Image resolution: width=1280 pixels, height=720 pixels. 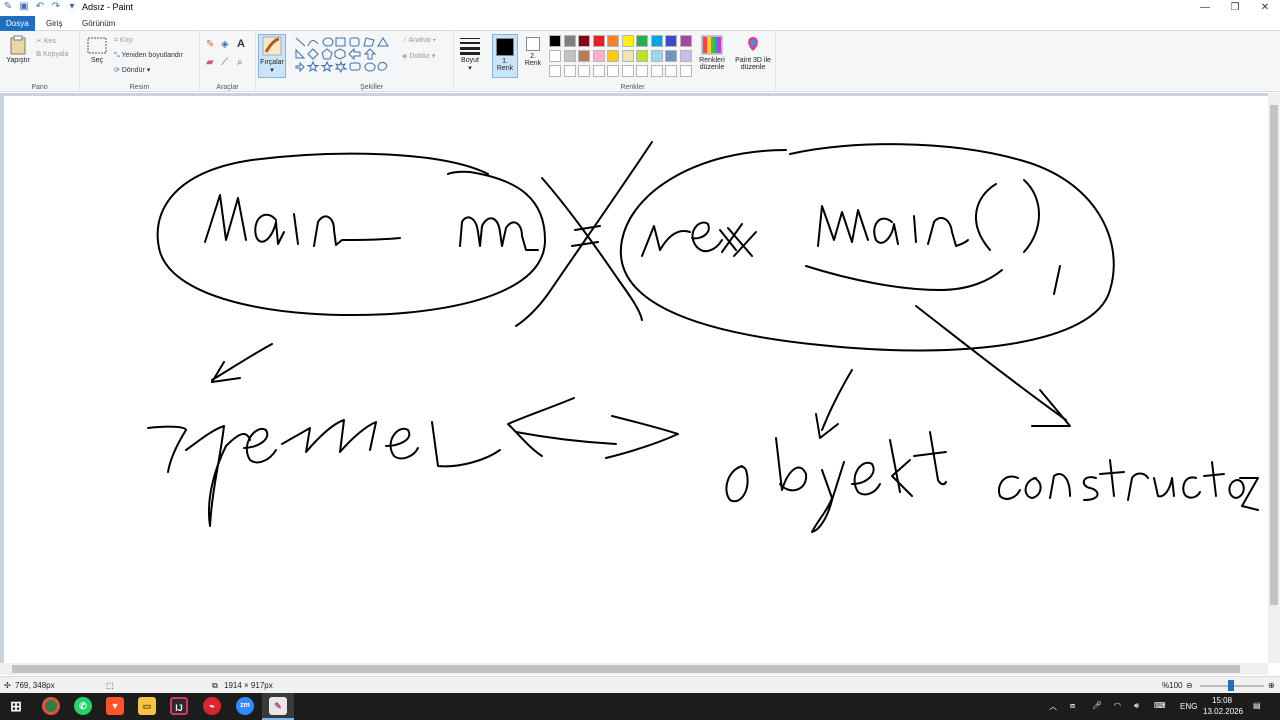 I want to click on paint-taskbar-button: ✎, so click(x=278, y=706).